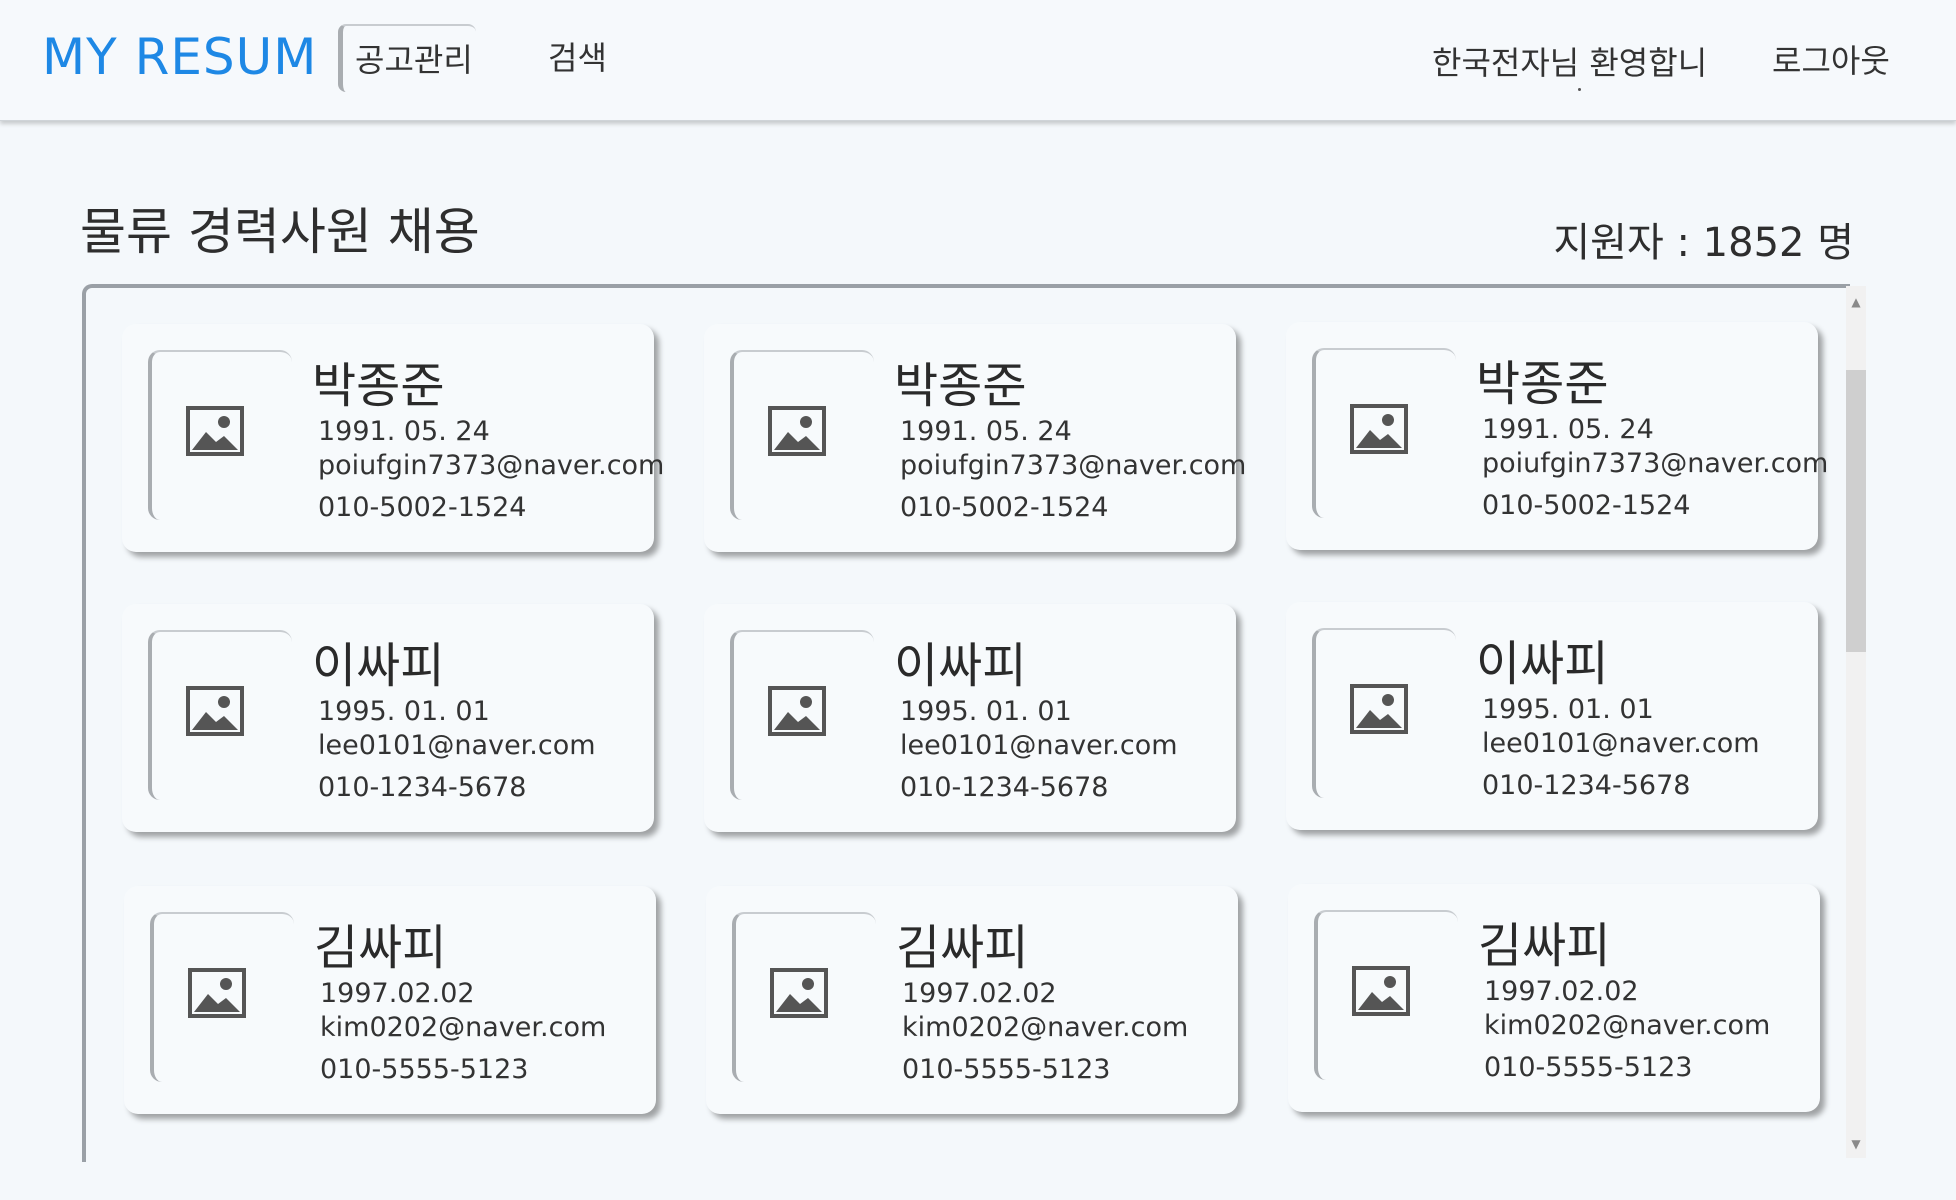 The width and height of the screenshot is (1956, 1200). What do you see at coordinates (978, 60) in the screenshot?
I see `top-header: MY RESUM 공고관리 검색 한국전자님 환영합니 로그아웃` at bounding box center [978, 60].